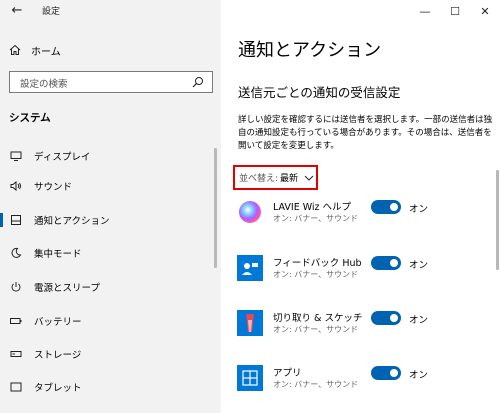 Image resolution: width=500 pixels, height=413 pixels. I want to click on apps-icon, so click(250, 378).